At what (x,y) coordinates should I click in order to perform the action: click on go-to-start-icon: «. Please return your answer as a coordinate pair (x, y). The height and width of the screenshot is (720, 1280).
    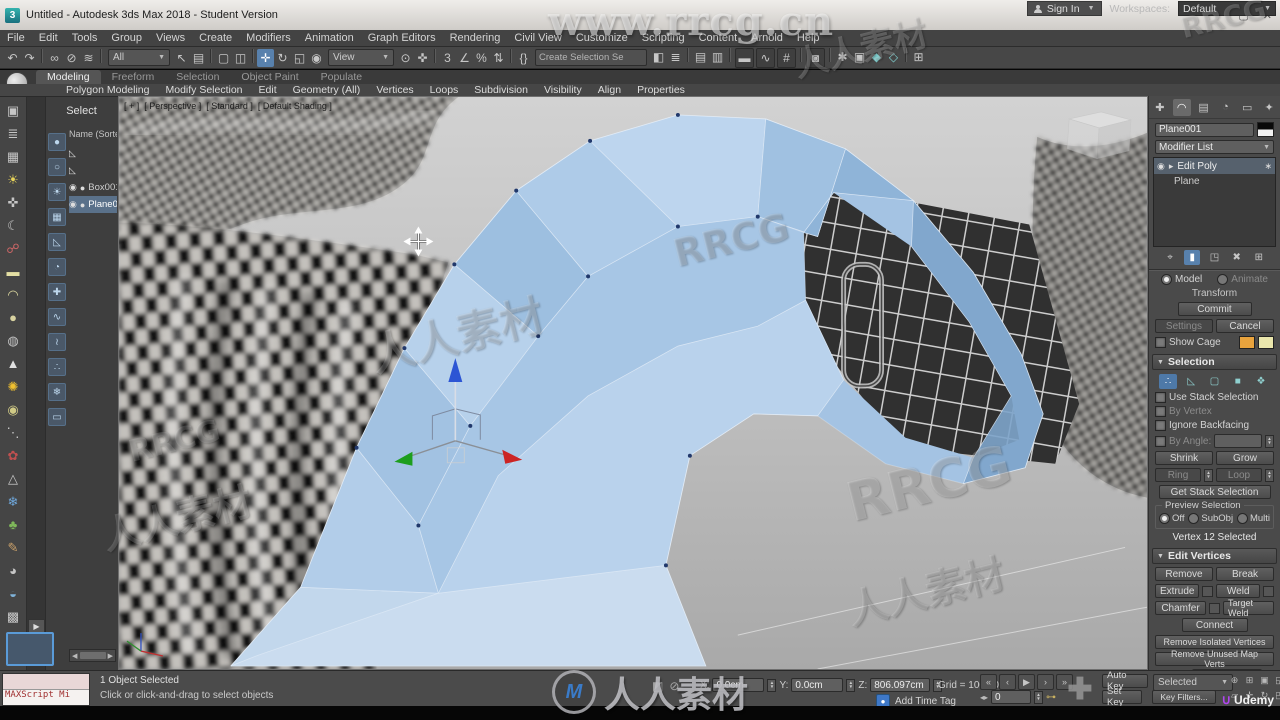
    Looking at the image, I should click on (988, 682).